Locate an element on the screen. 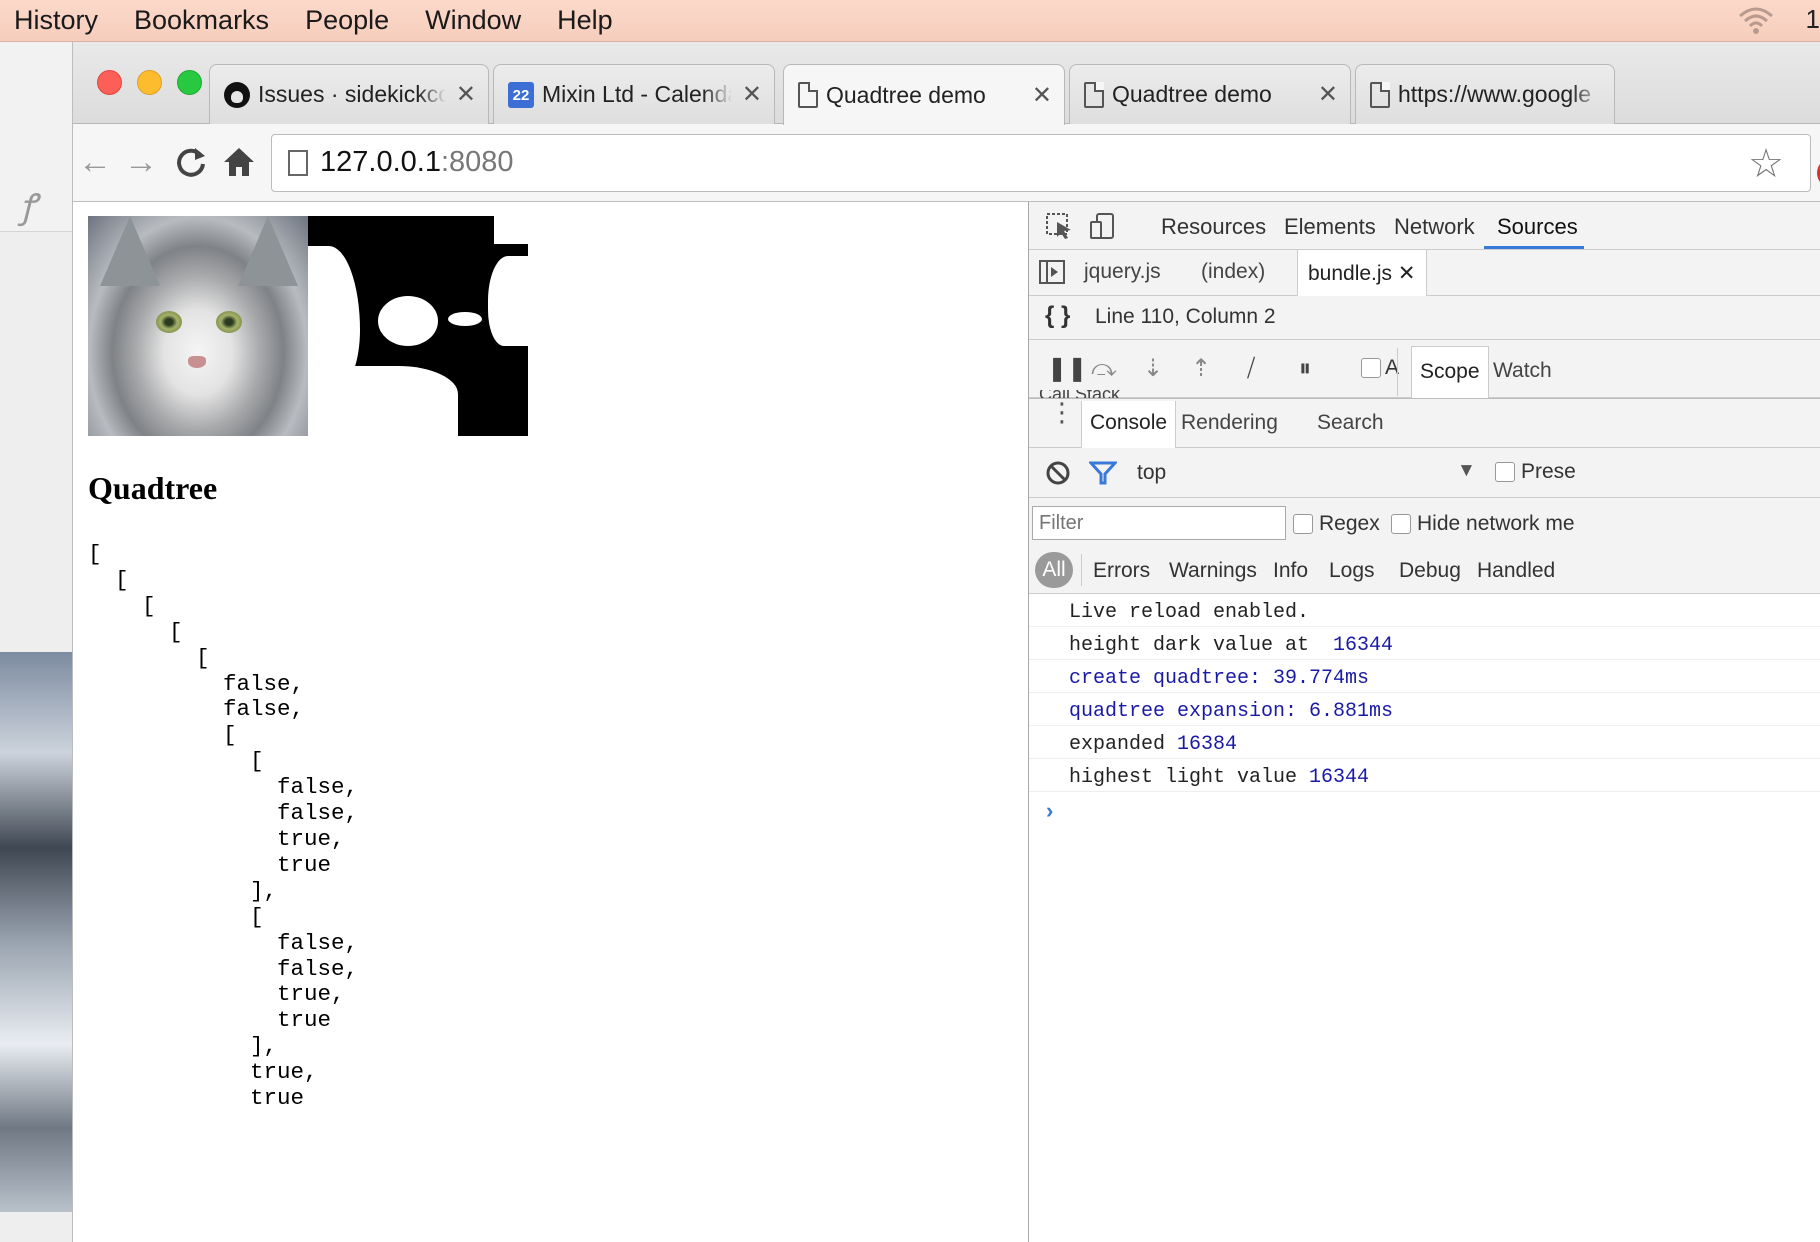  hide-network-checkbox is located at coordinates (1401, 524).